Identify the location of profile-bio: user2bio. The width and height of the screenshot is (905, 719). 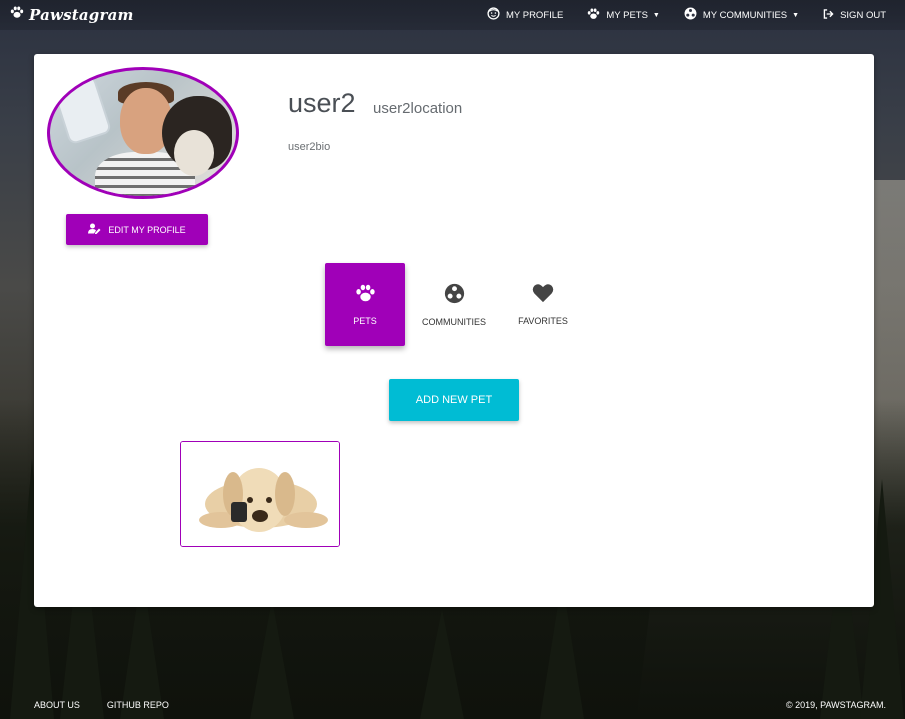
(309, 147).